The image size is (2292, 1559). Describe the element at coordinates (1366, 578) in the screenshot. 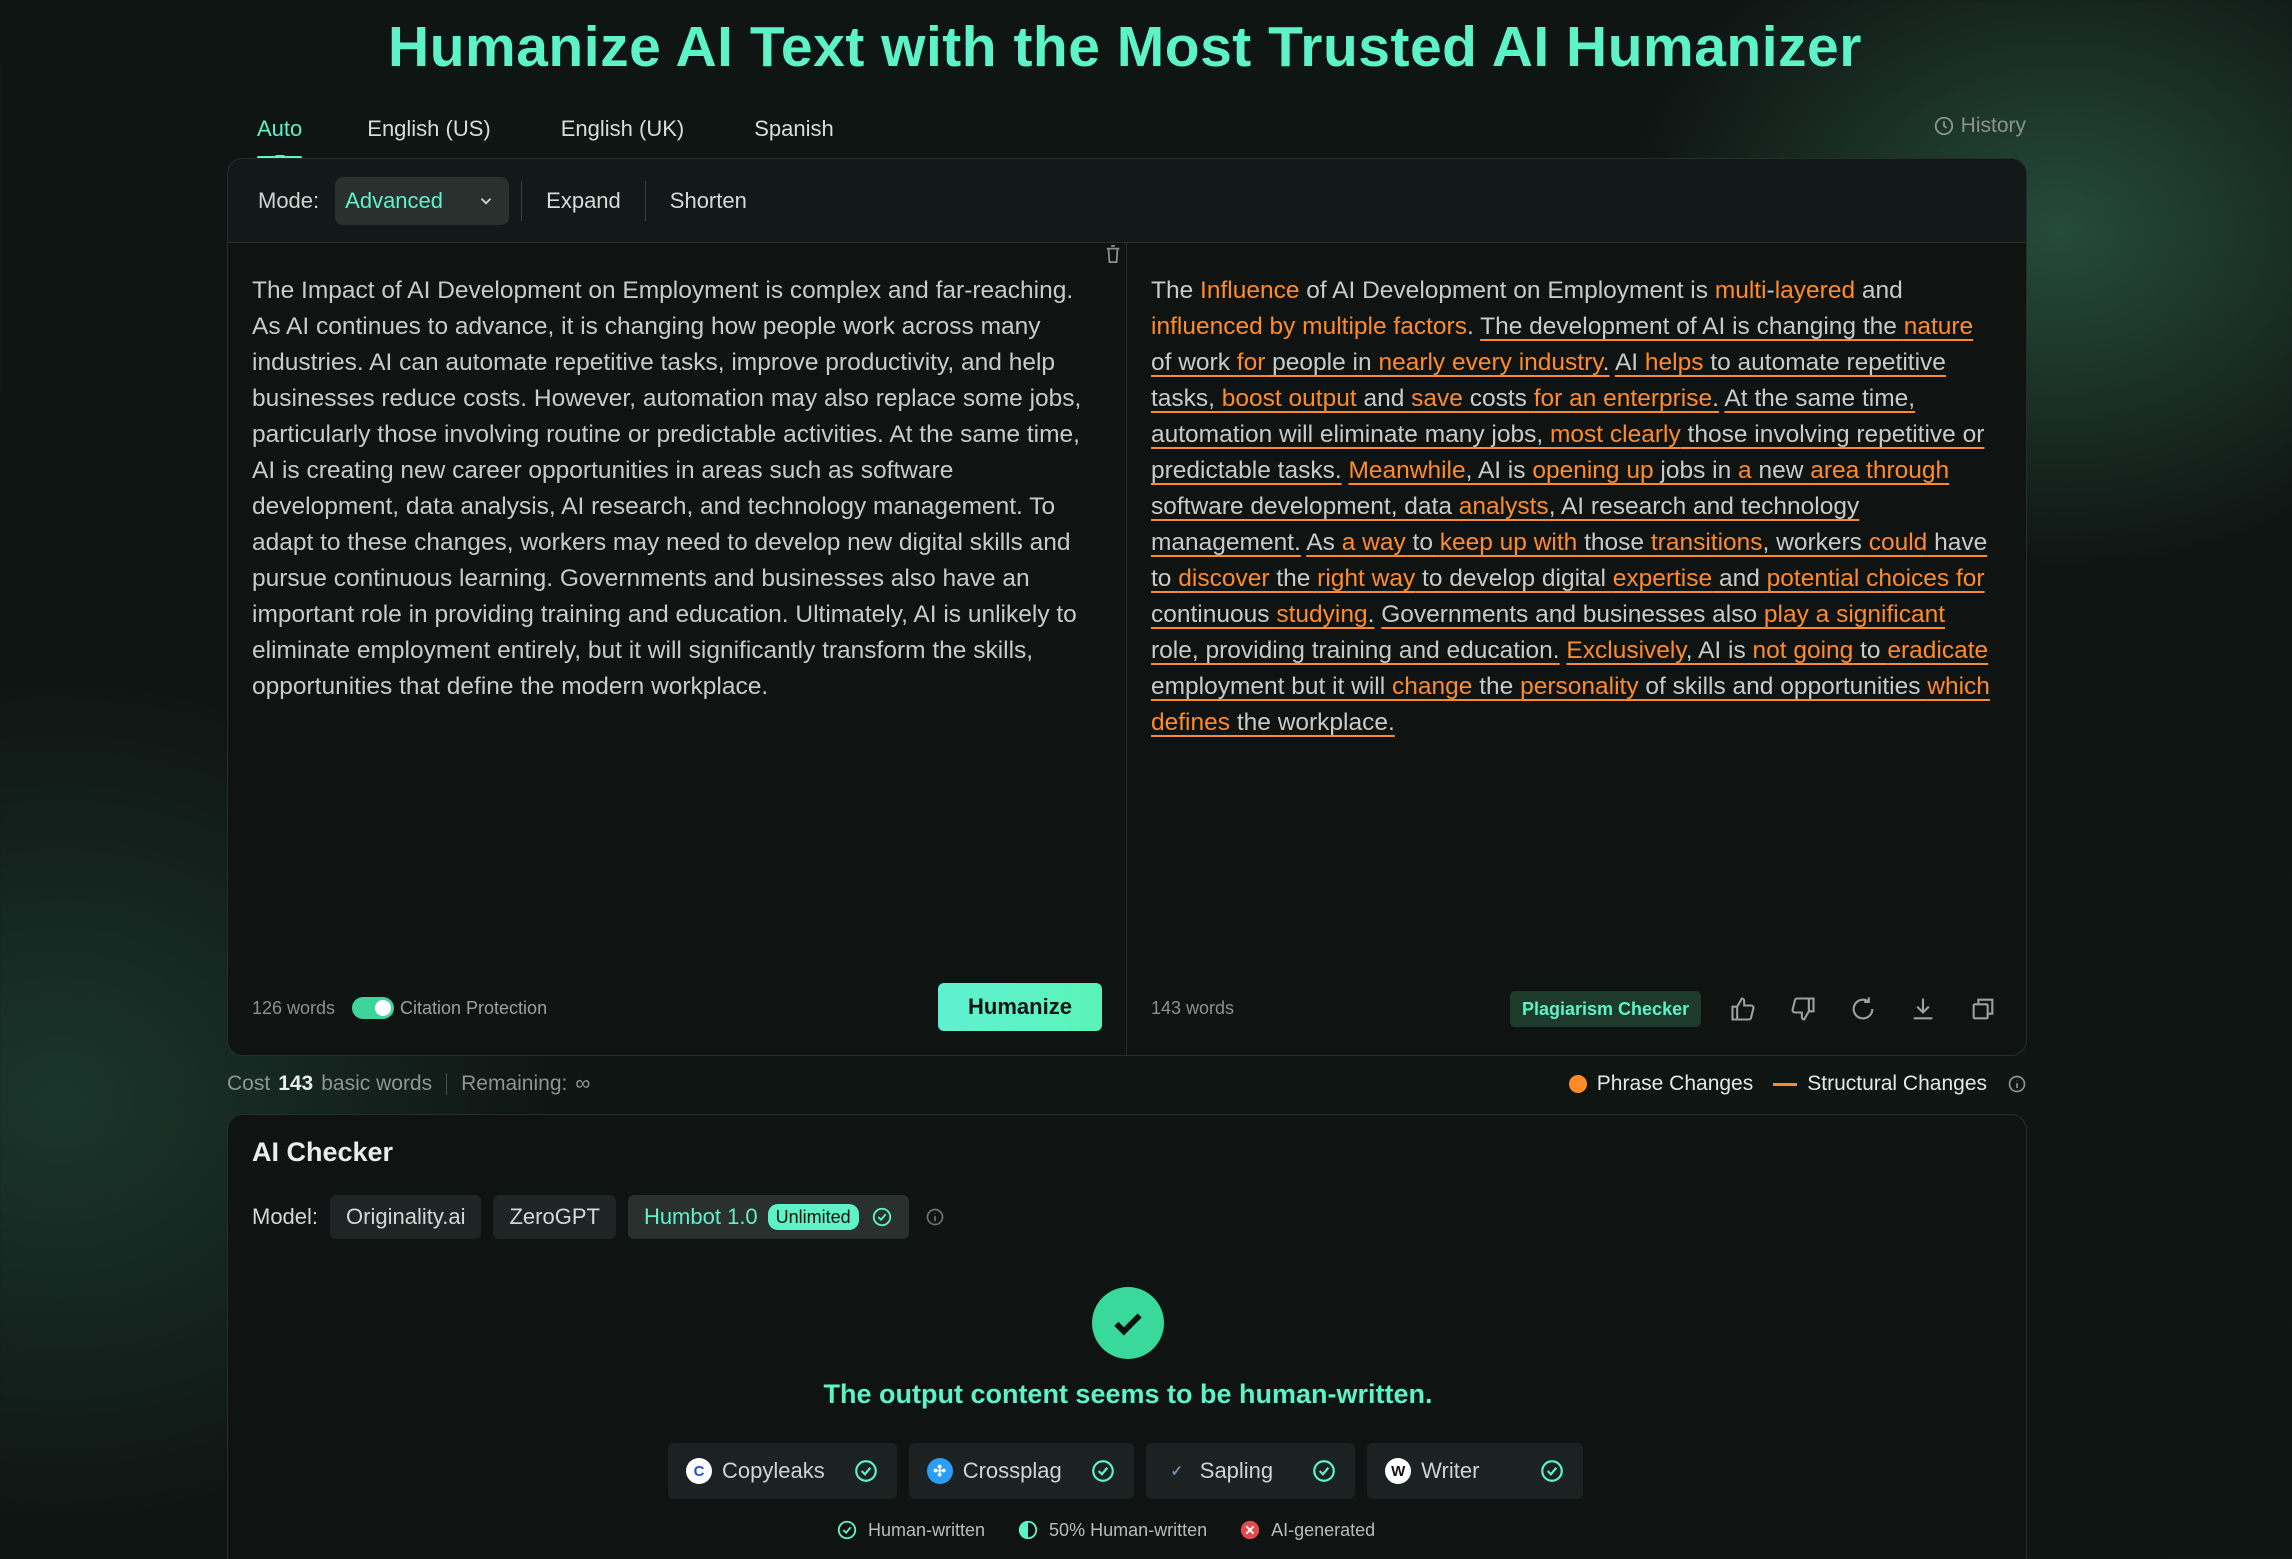

I see `phrase-change: right way` at that location.